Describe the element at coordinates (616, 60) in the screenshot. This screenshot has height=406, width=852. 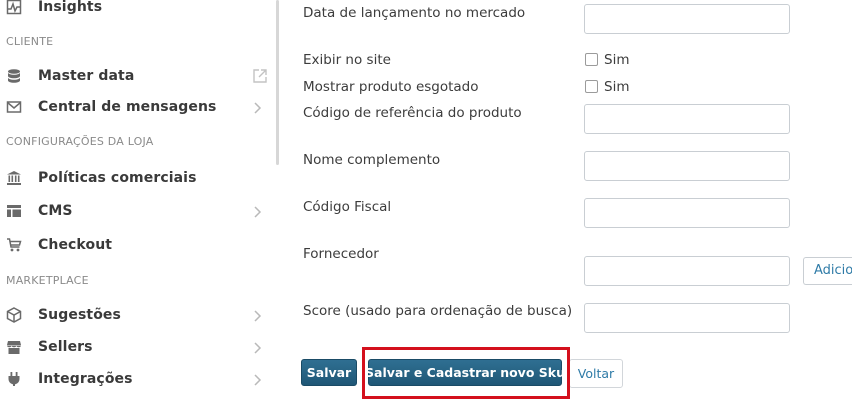
I see `show-on-site-option-label: Sim` at that location.